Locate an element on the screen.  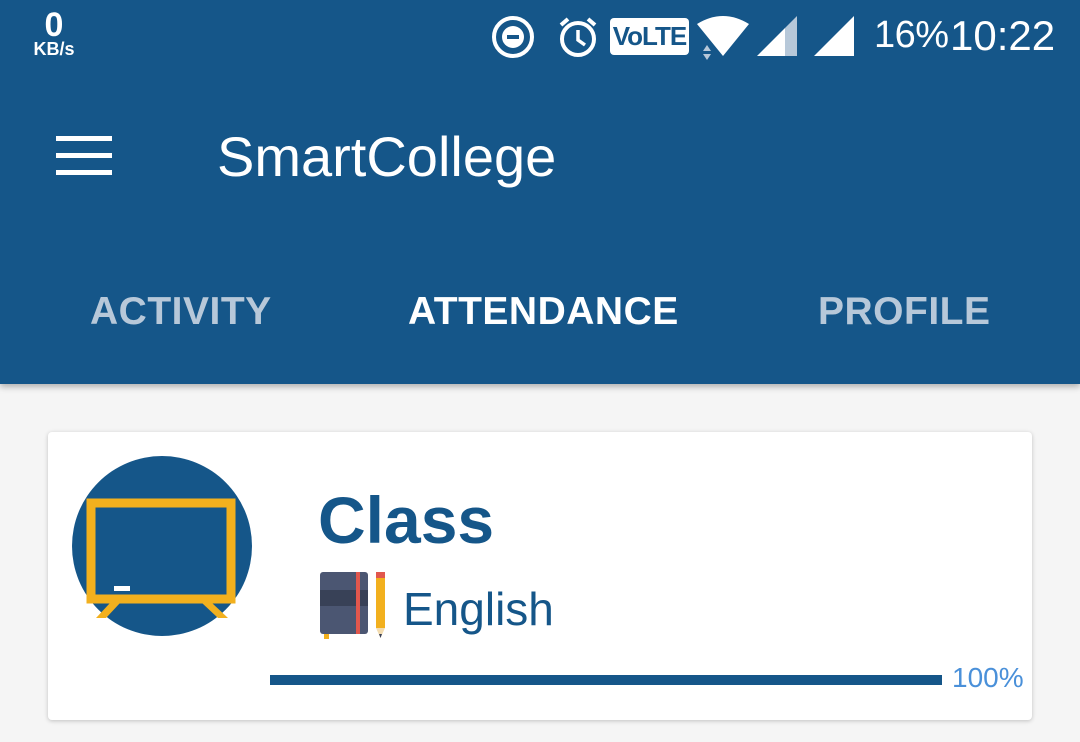
battery-level: 16% is located at coordinates (911, 35).